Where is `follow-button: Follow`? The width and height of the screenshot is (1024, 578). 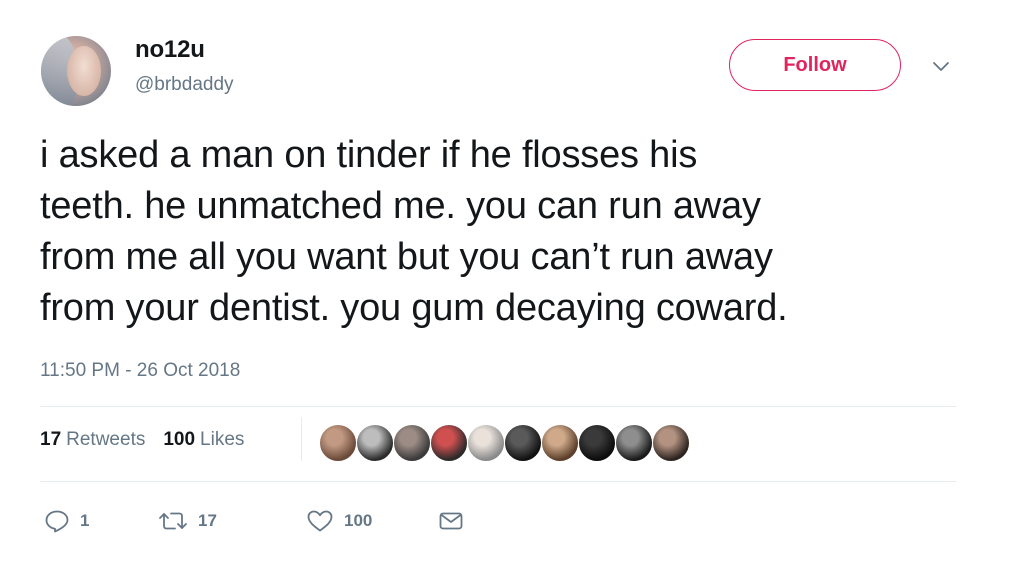 follow-button: Follow is located at coordinates (815, 65).